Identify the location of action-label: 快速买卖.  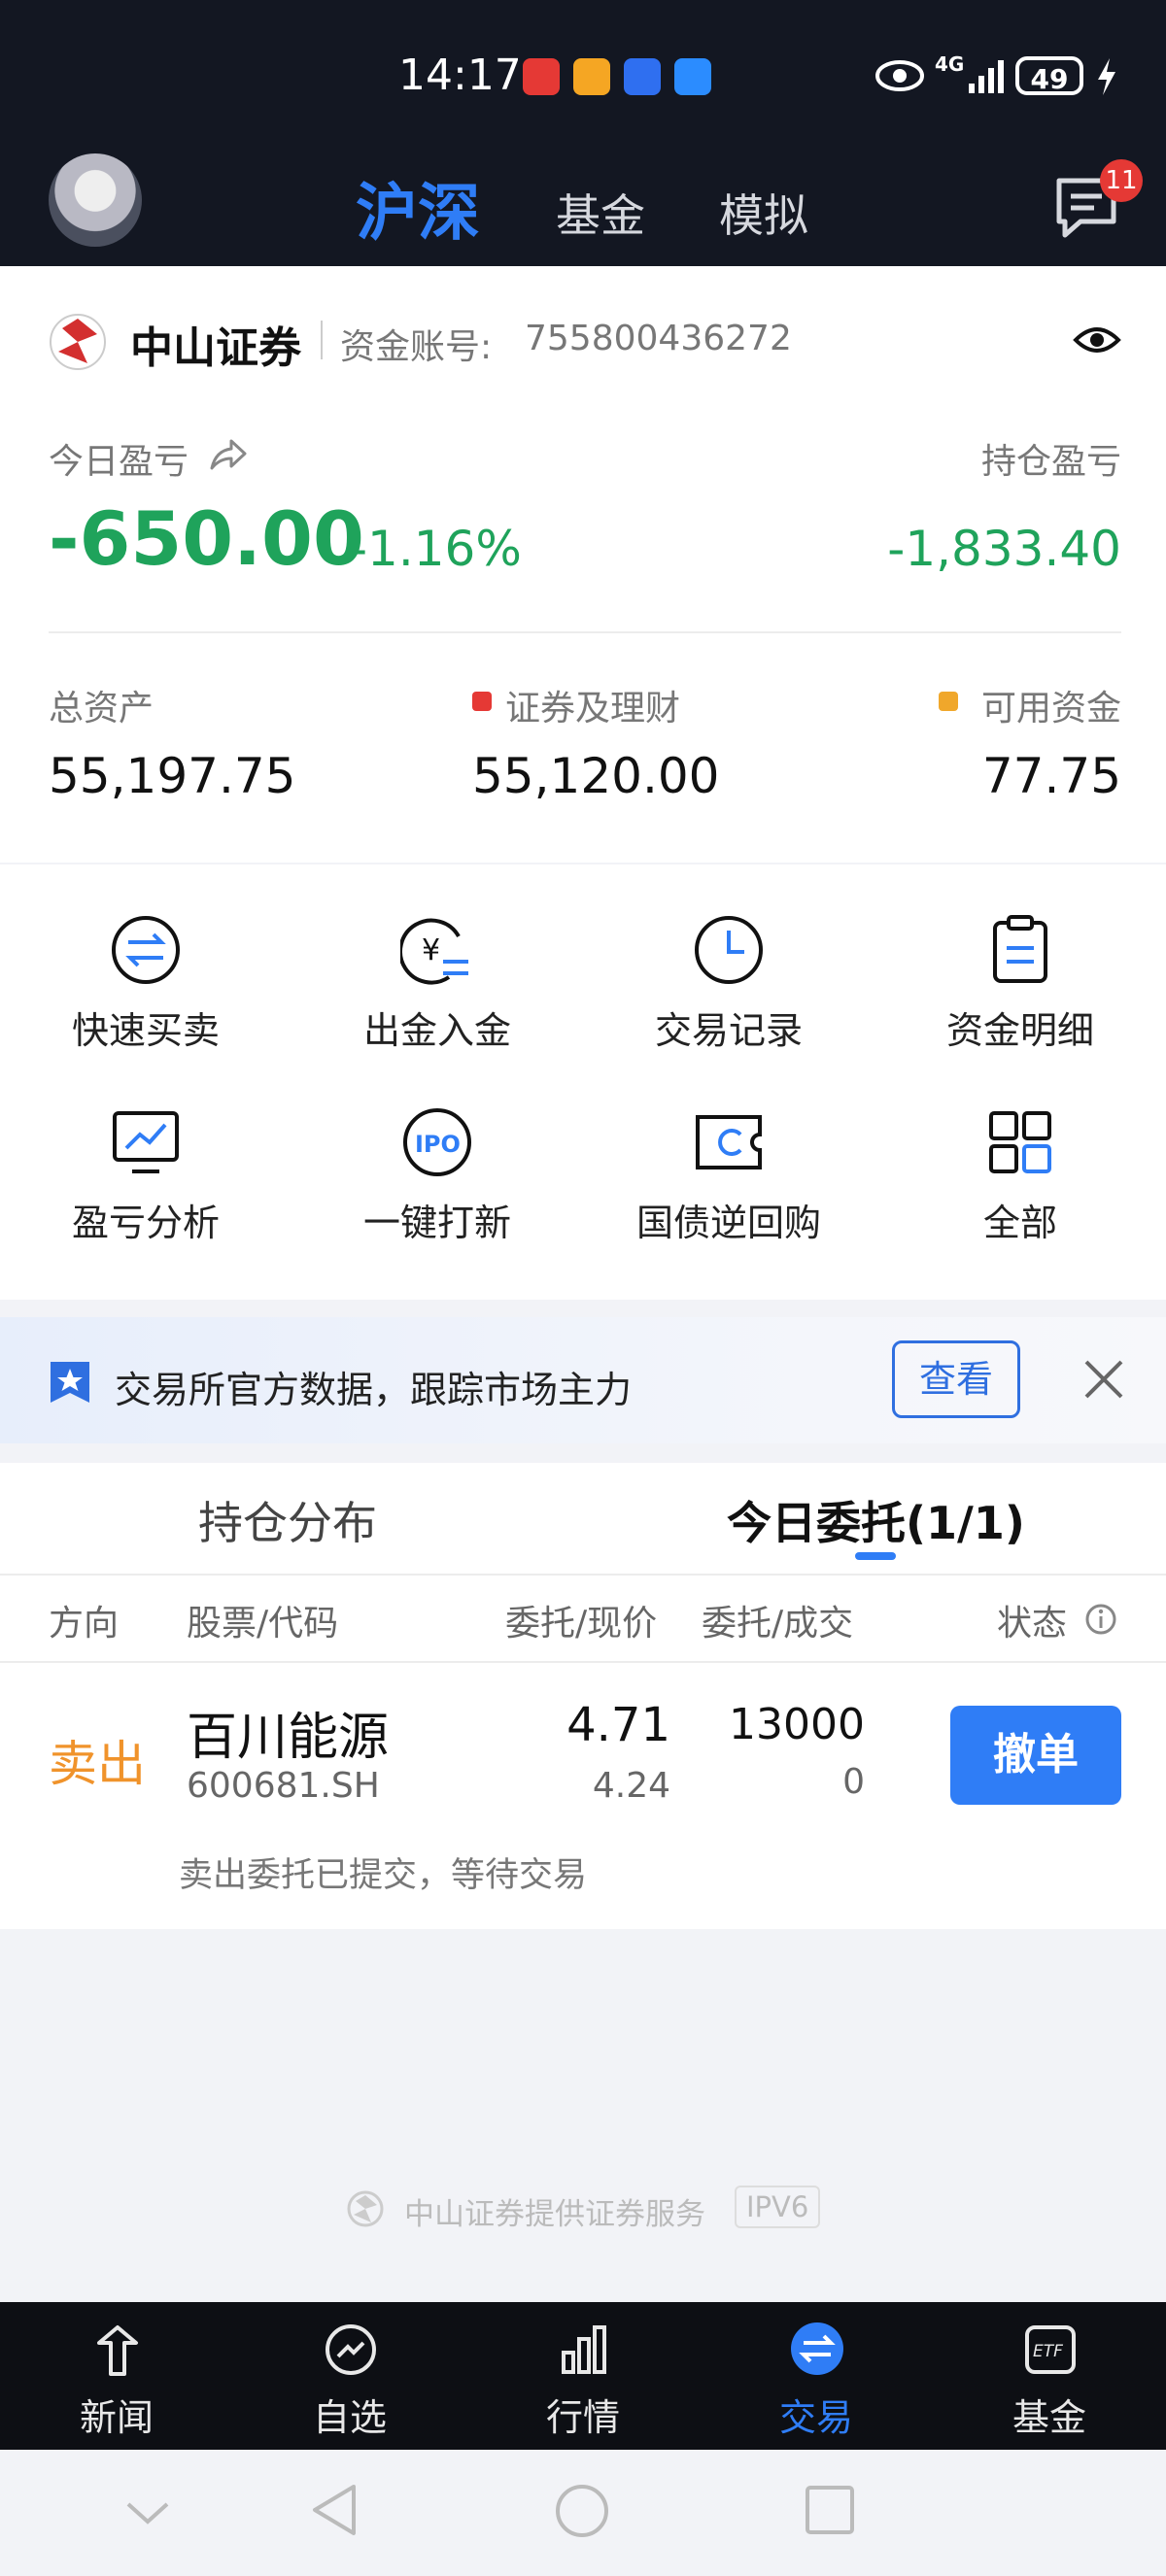
(145, 1030).